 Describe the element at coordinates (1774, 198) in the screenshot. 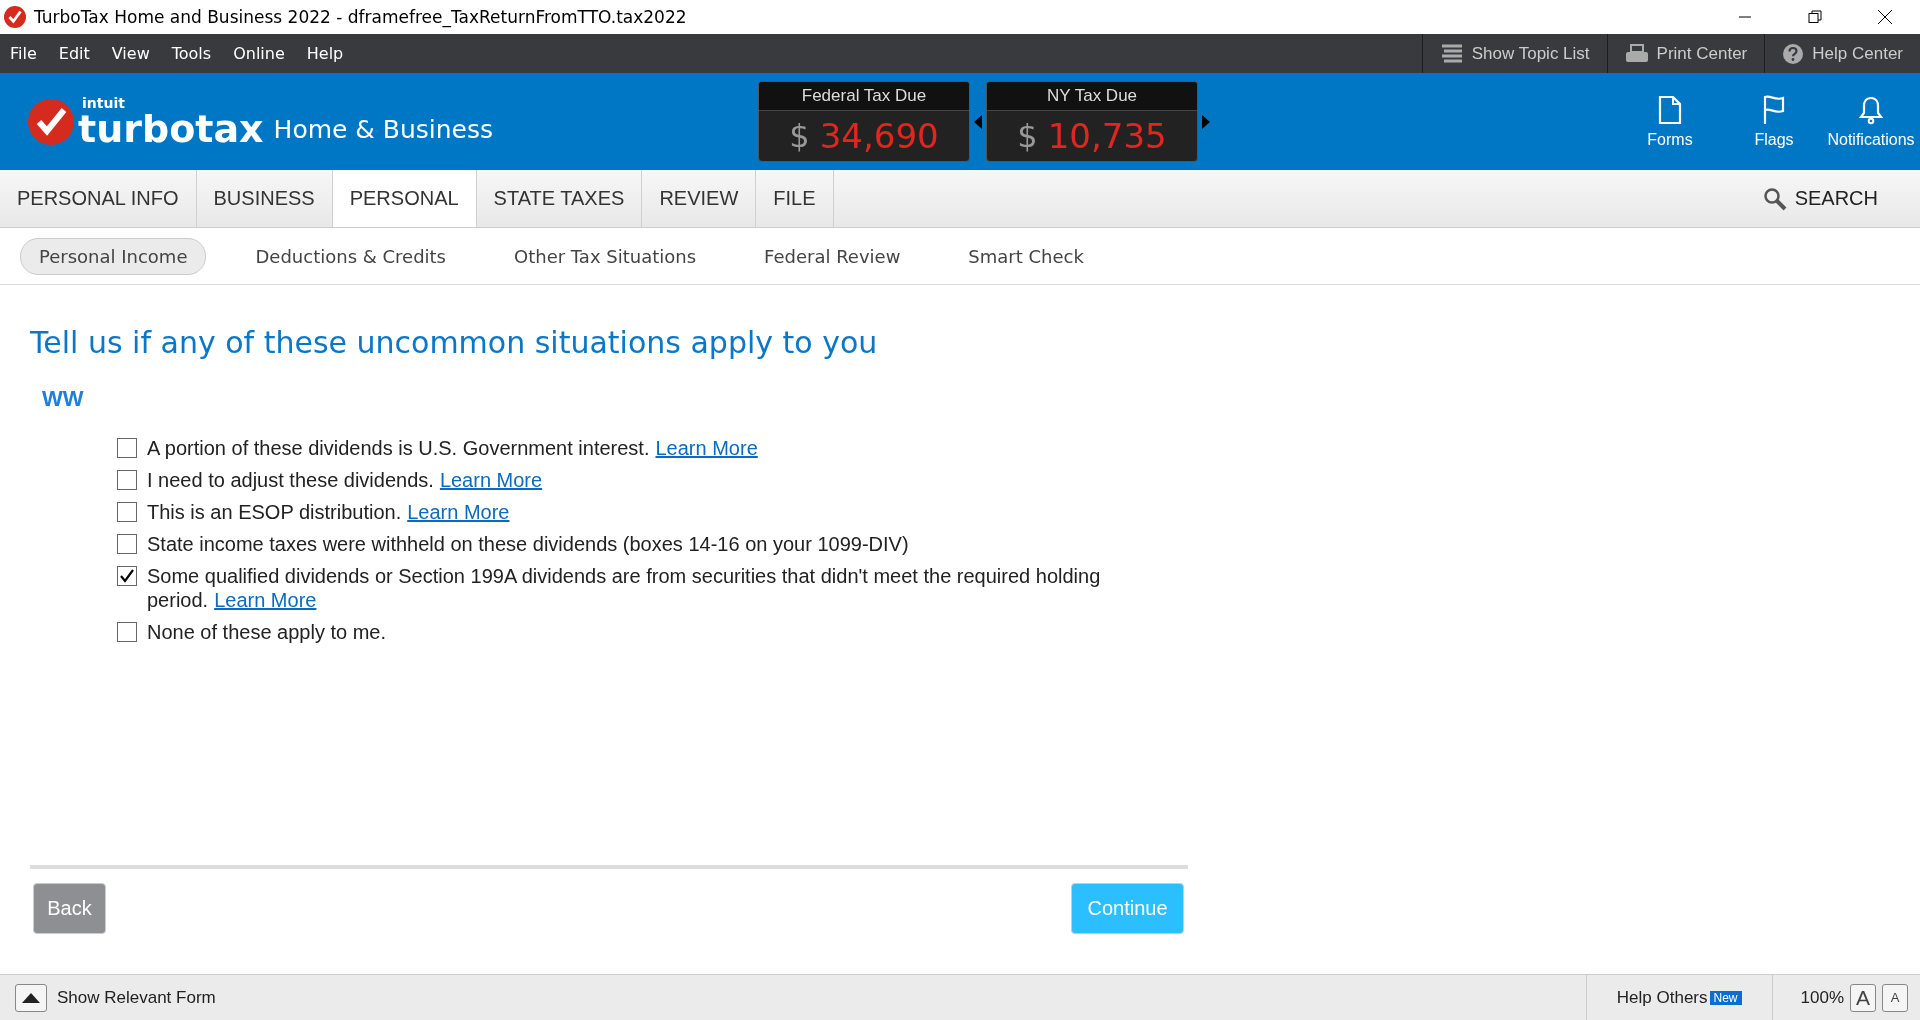

I see `search-icon` at that location.